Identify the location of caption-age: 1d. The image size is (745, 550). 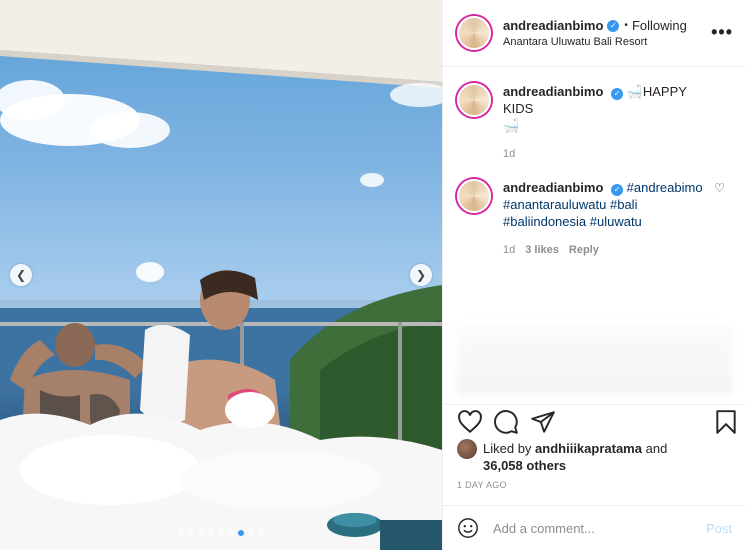
(509, 154).